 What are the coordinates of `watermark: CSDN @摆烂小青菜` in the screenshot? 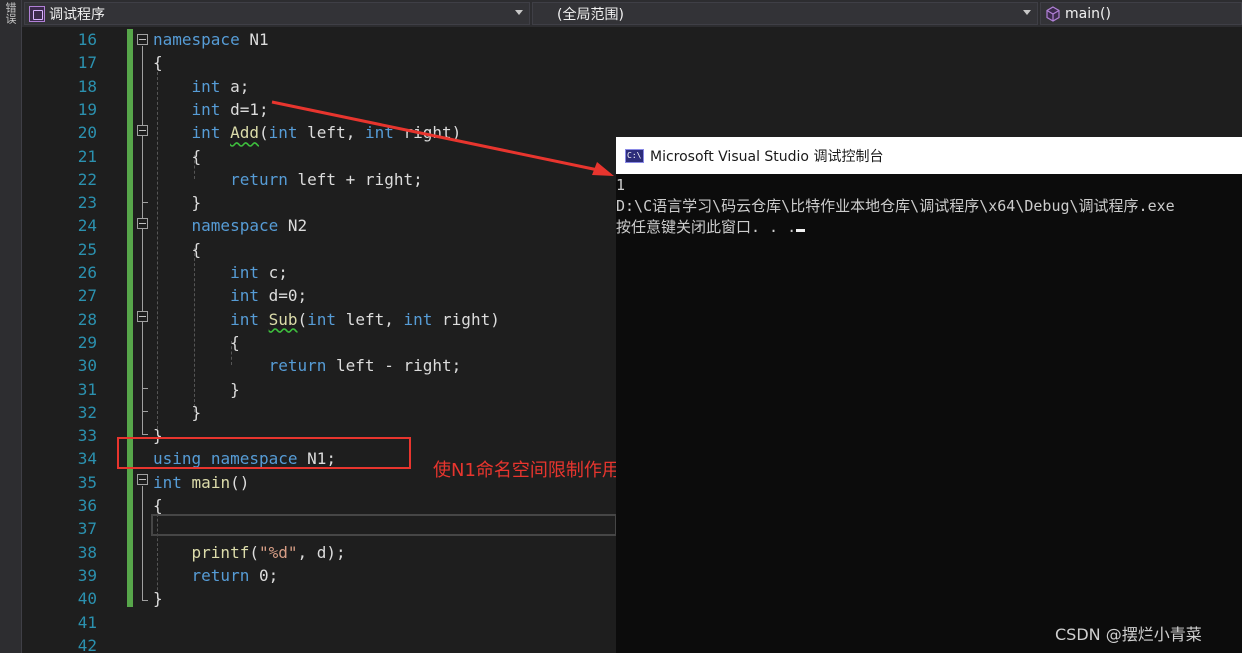 It's located at (1128, 634).